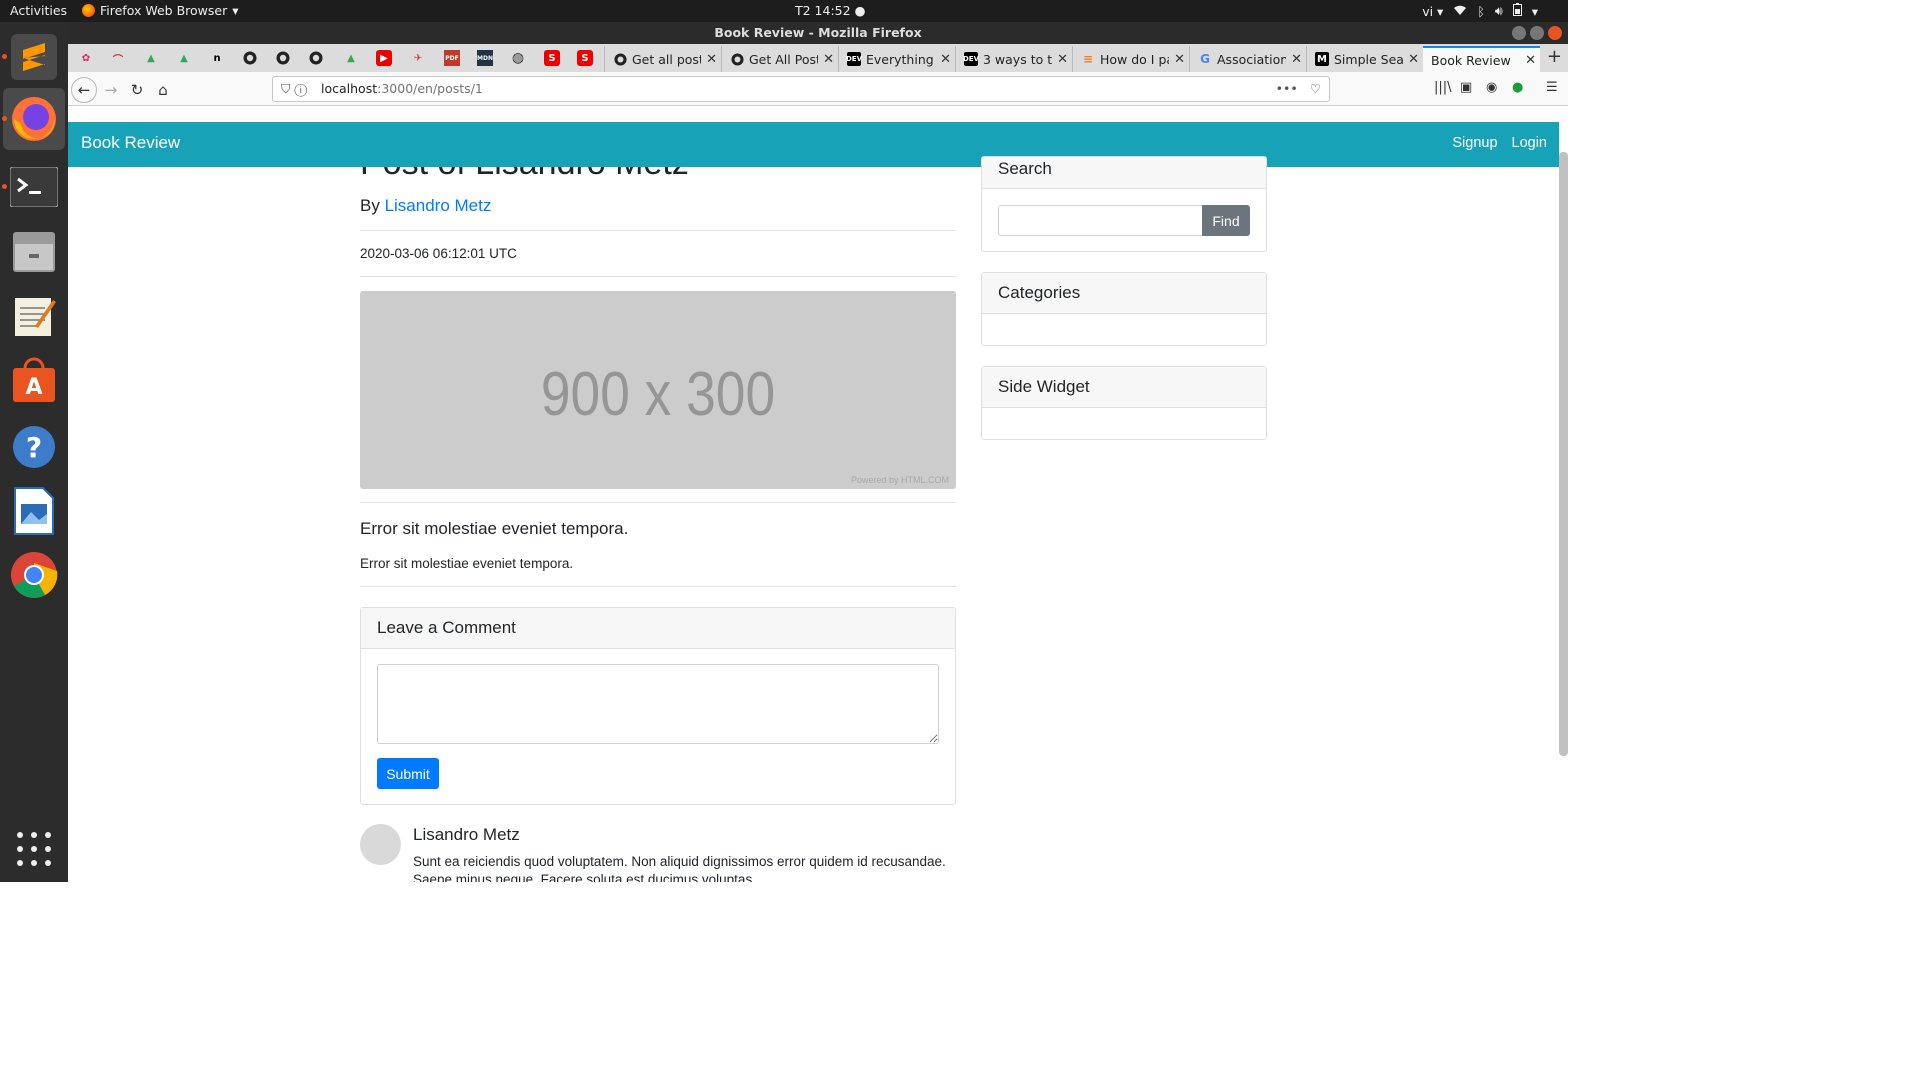  Describe the element at coordinates (430, 88) in the screenshot. I see `url-path: :3000/en/posts/1` at that location.